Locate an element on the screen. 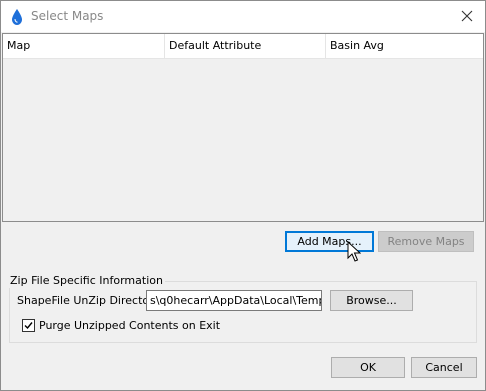 The width and height of the screenshot is (486, 391). close-button is located at coordinates (467, 16).